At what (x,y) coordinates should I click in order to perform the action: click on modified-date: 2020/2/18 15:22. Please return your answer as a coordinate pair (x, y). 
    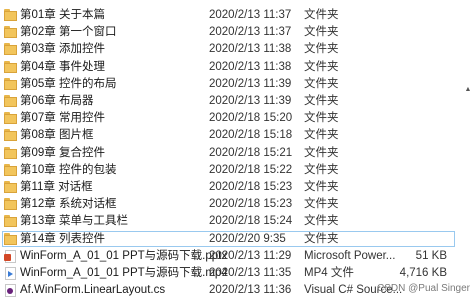
    Looking at the image, I should click on (251, 170).